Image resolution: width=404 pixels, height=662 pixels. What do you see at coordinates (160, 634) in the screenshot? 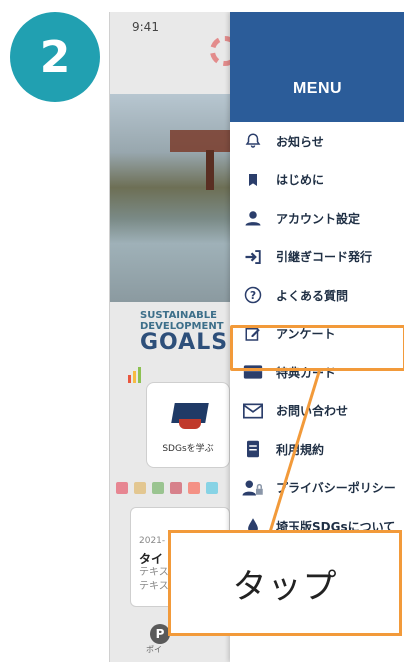
I see `points-icon: P` at bounding box center [160, 634].